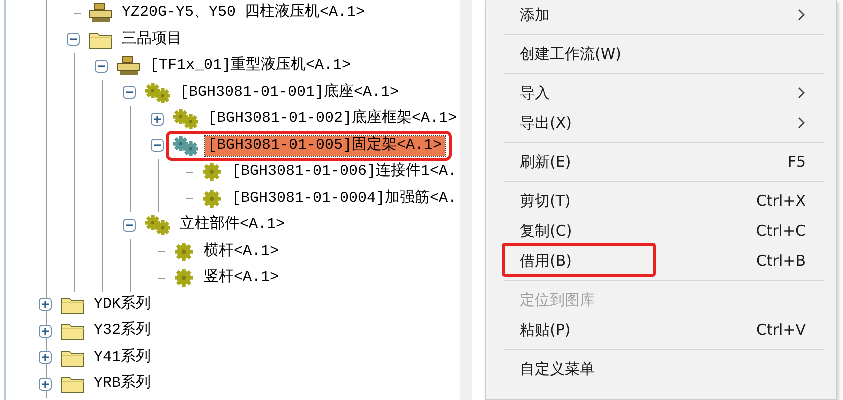 This screenshot has width=843, height=400. Describe the element at coordinates (152, 40) in the screenshot. I see `tree-item: 三品项目` at that location.